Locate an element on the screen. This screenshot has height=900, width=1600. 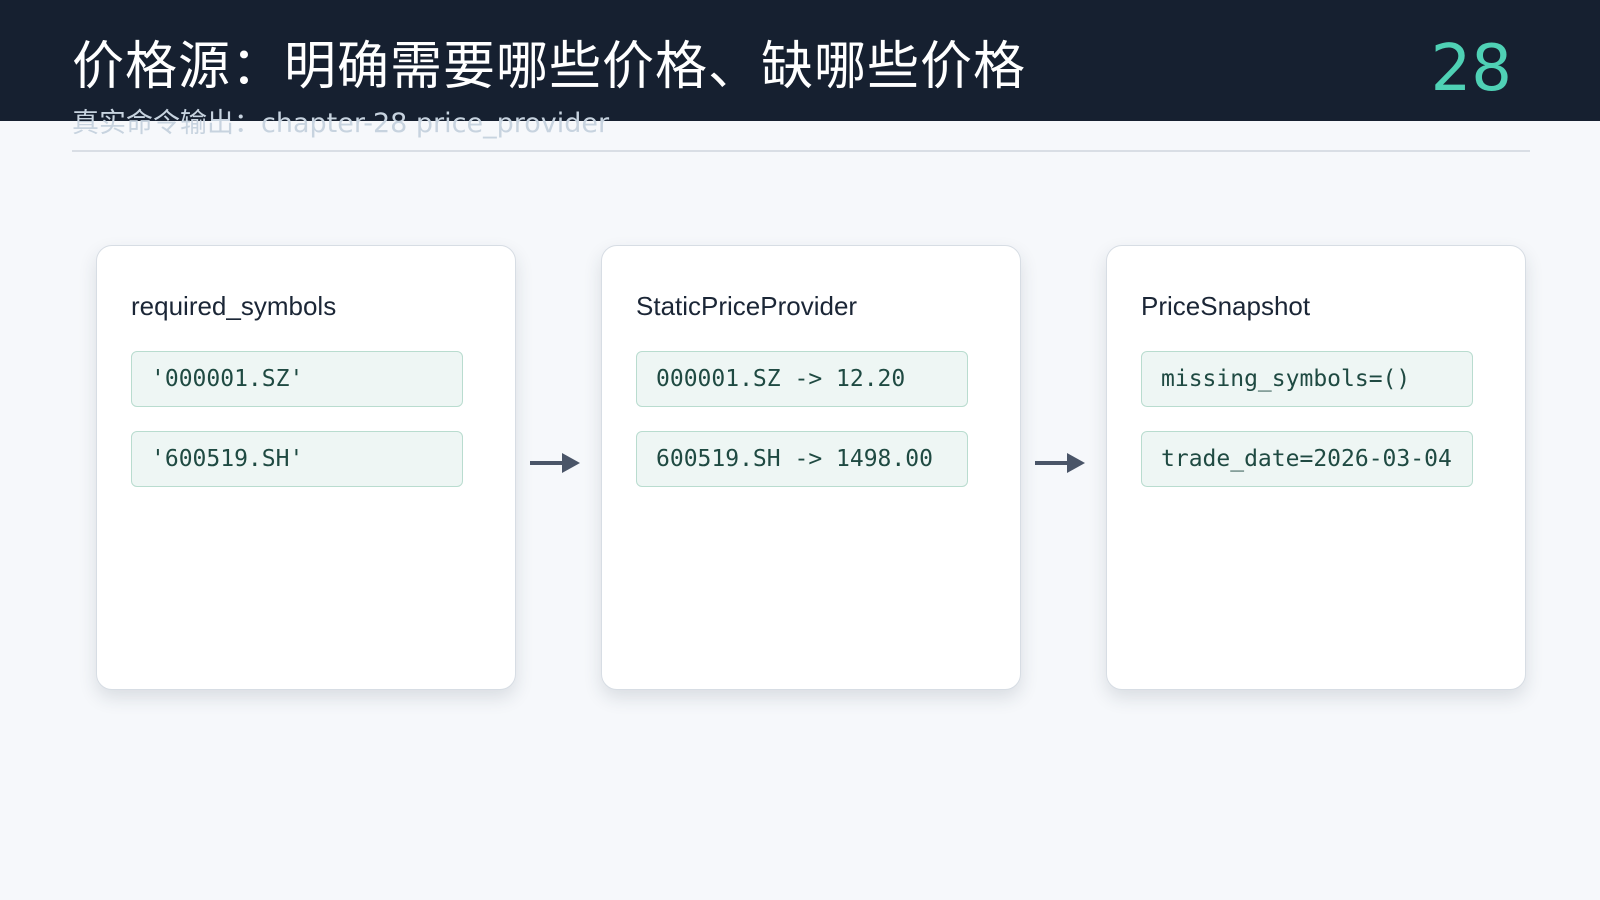
card-title: PriceSnapshot is located at coordinates (1226, 306).